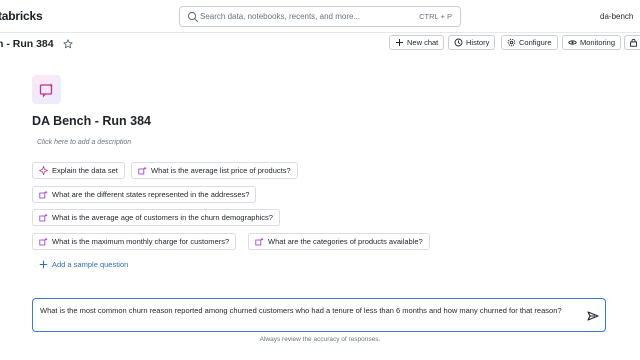 The height and width of the screenshot is (360, 640). I want to click on add-sample-question-label: Add a sample question, so click(90, 264).